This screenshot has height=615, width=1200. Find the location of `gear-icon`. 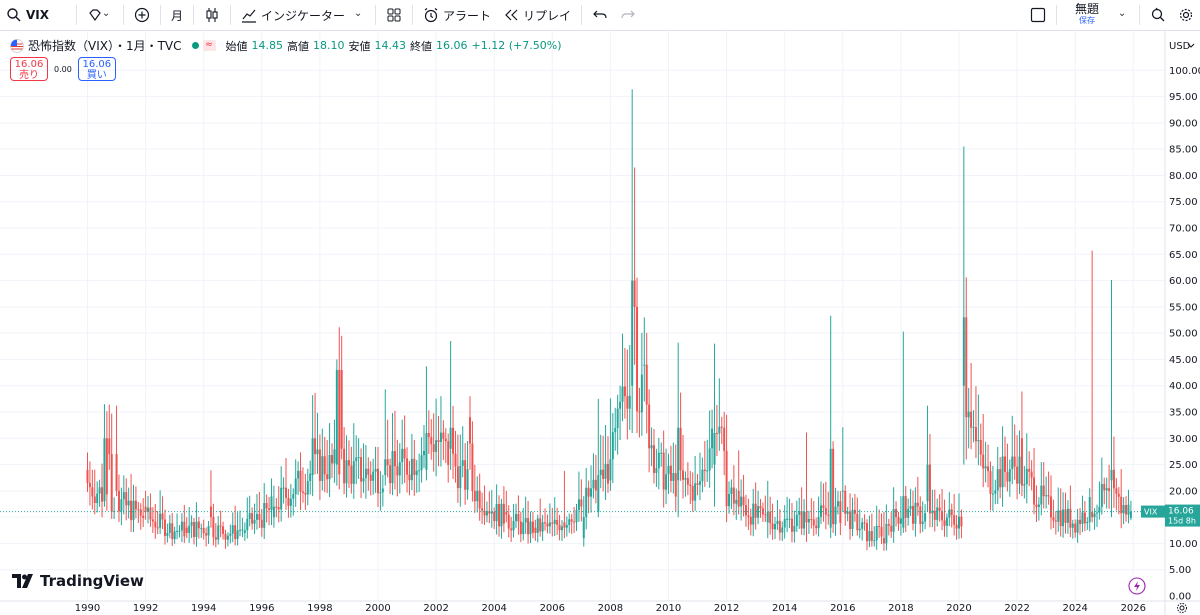

gear-icon is located at coordinates (1186, 15).